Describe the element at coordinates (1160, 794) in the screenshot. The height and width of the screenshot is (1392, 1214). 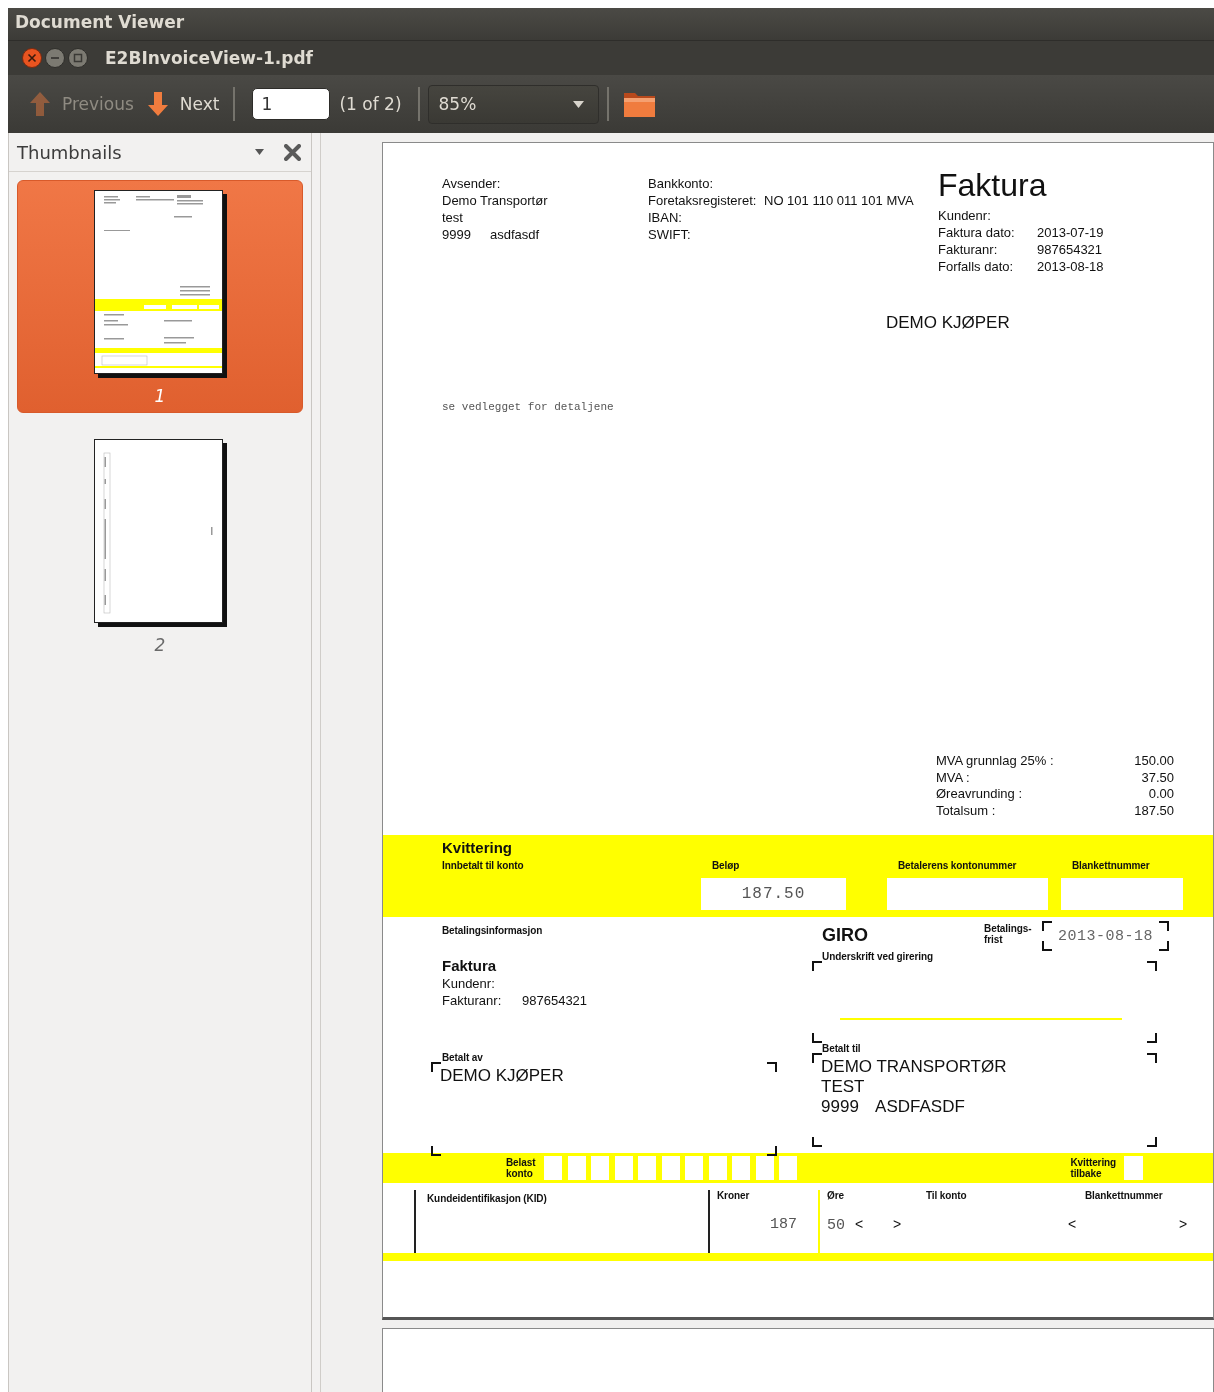
I see `total-value: 0.00` at that location.